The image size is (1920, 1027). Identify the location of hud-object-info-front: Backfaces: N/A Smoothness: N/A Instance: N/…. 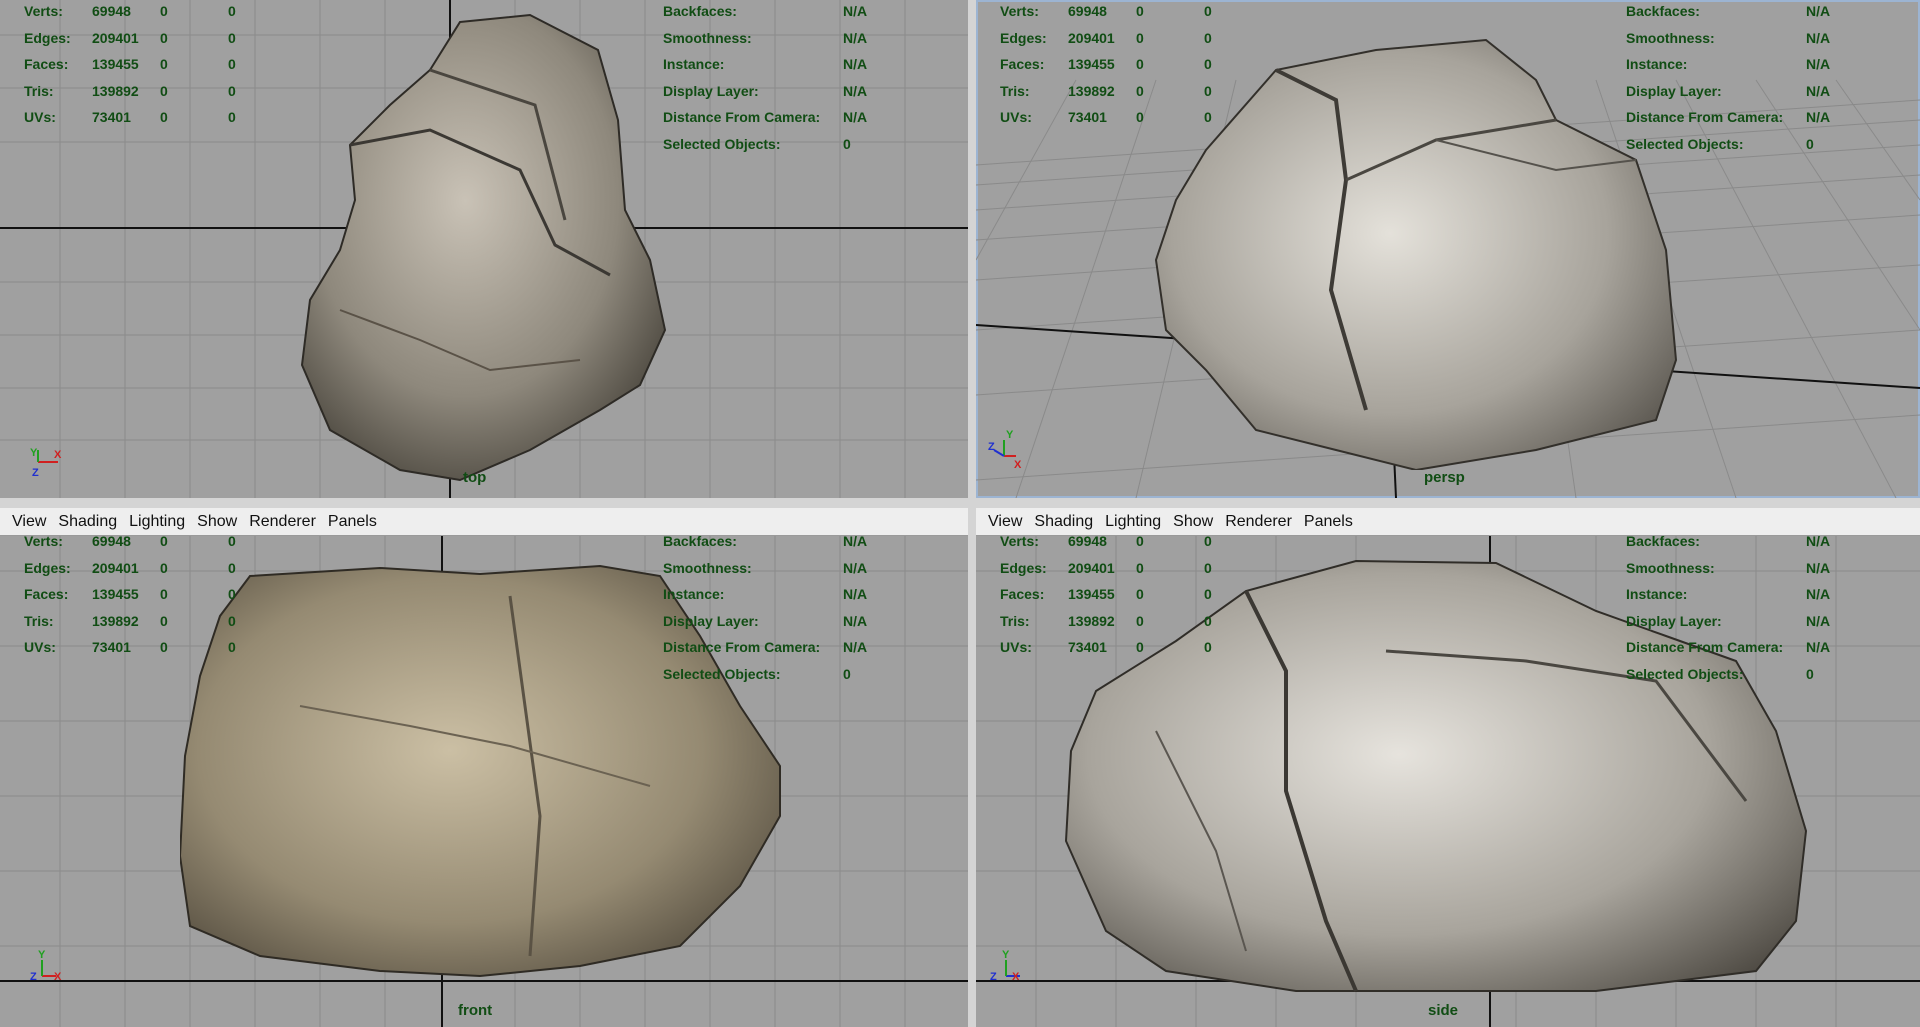
(765, 611).